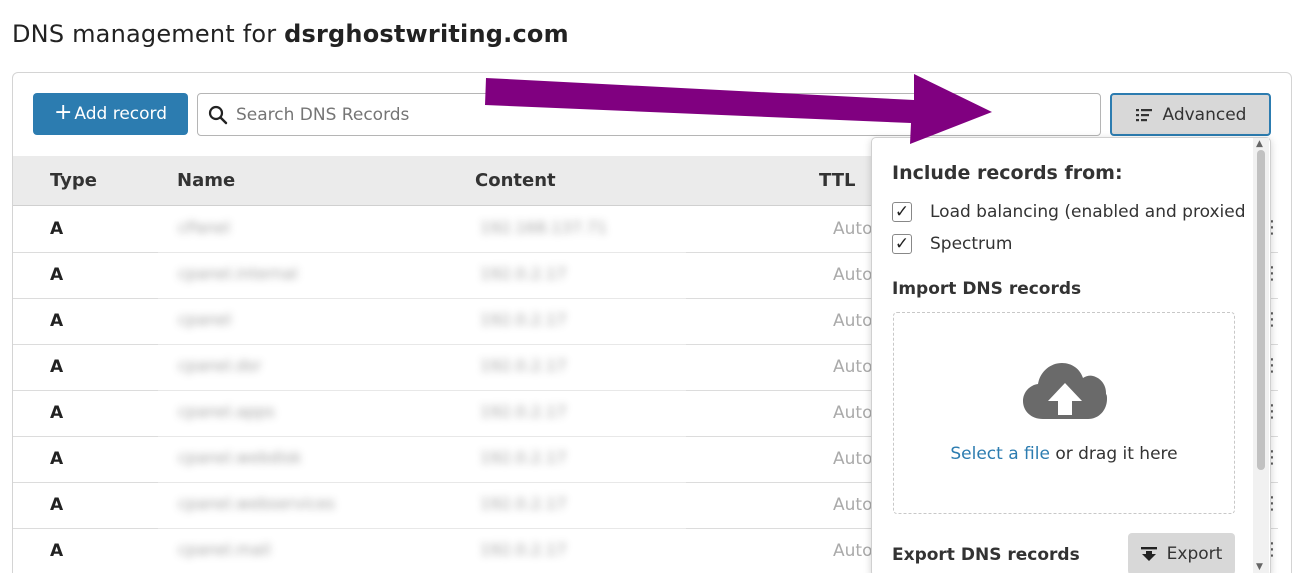 The image size is (1309, 573). I want to click on load-balancing-label: Load balancing (enabled and proxied, so click(1088, 212).